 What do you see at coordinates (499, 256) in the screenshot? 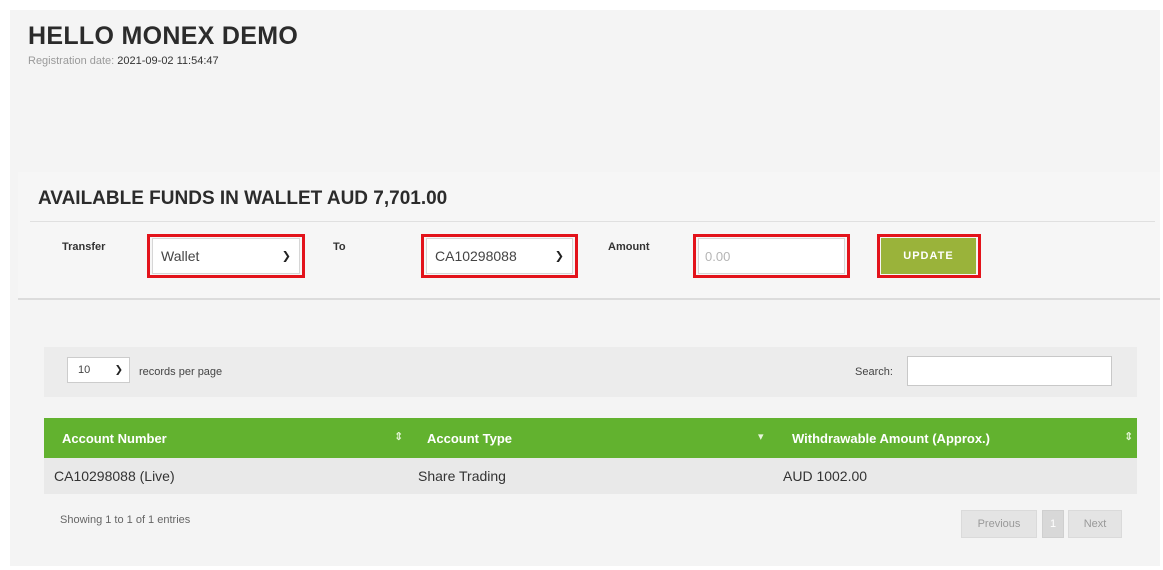
I see `highlight-transfer-to` at bounding box center [499, 256].